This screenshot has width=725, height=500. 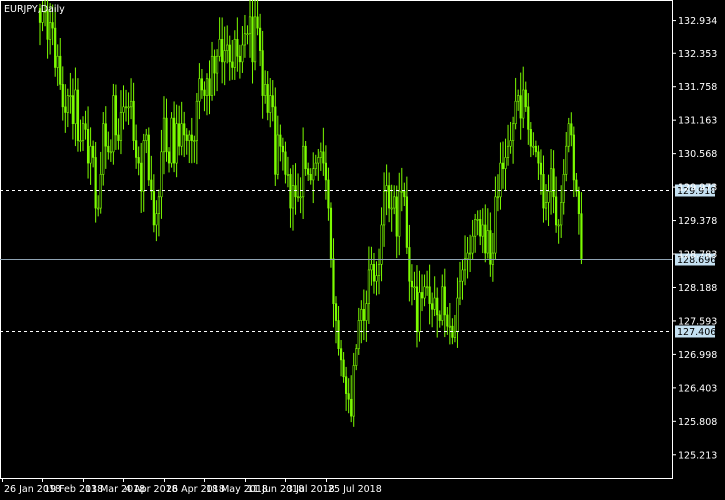 I want to click on price-tick-label: 131.163, so click(x=697, y=121).